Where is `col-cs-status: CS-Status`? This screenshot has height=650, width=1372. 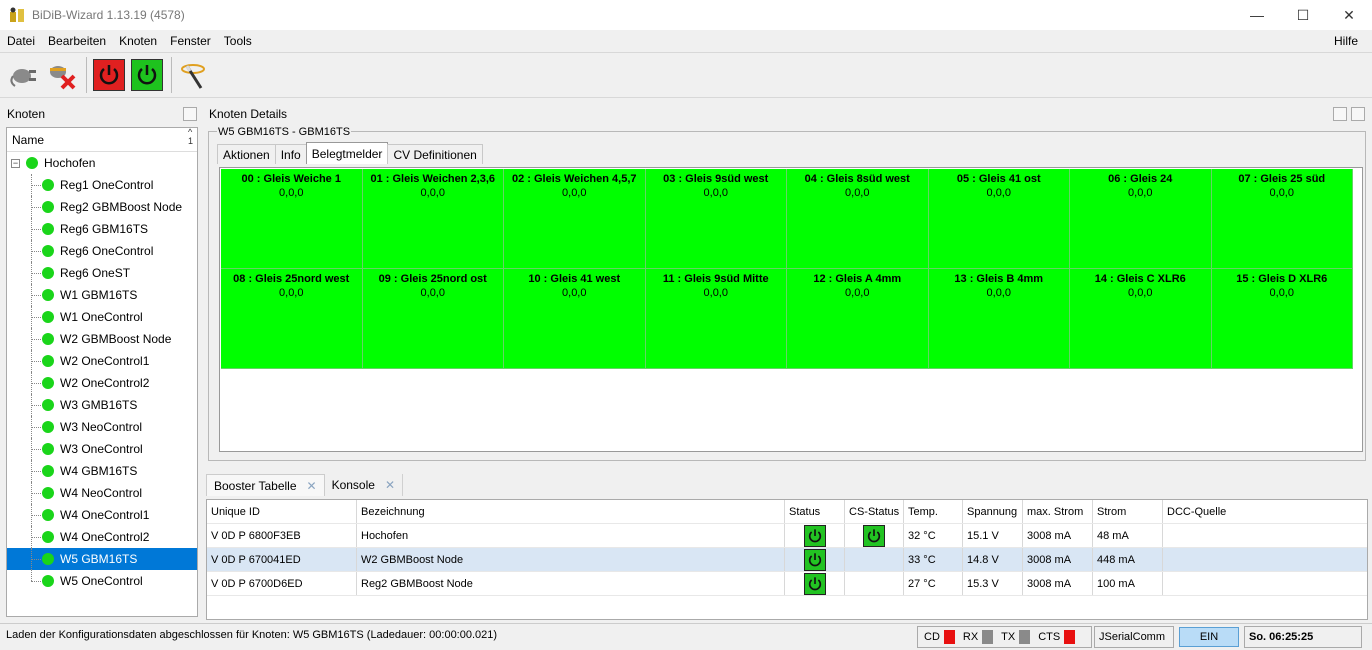
col-cs-status: CS-Status is located at coordinates (874, 511).